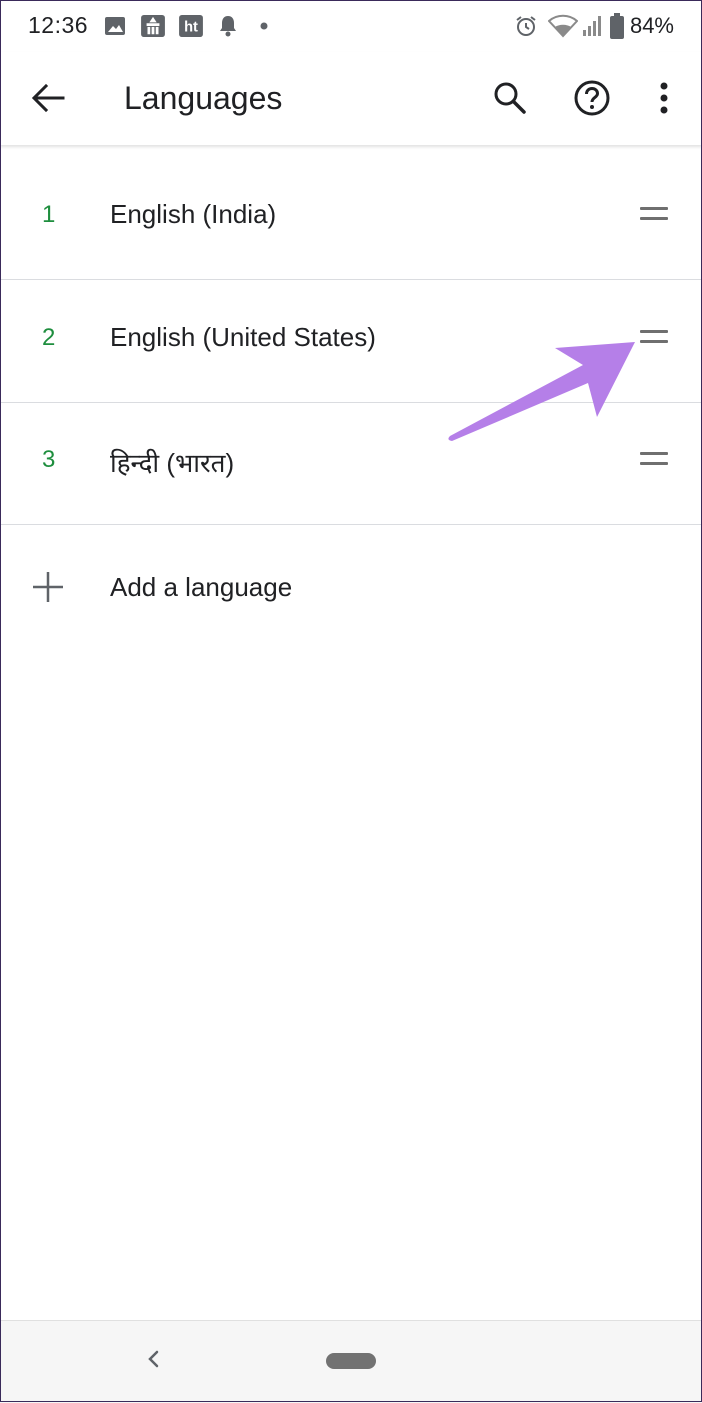 Image resolution: width=702 pixels, height=1403 pixels. What do you see at coordinates (562, 26) in the screenshot?
I see `wifi-icon` at bounding box center [562, 26].